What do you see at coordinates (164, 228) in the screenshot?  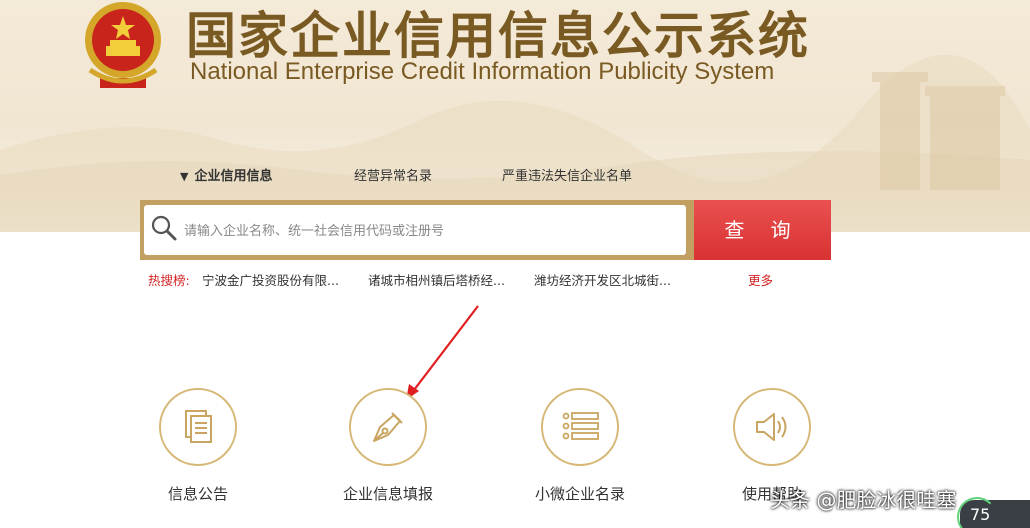 I see `search-icon` at bounding box center [164, 228].